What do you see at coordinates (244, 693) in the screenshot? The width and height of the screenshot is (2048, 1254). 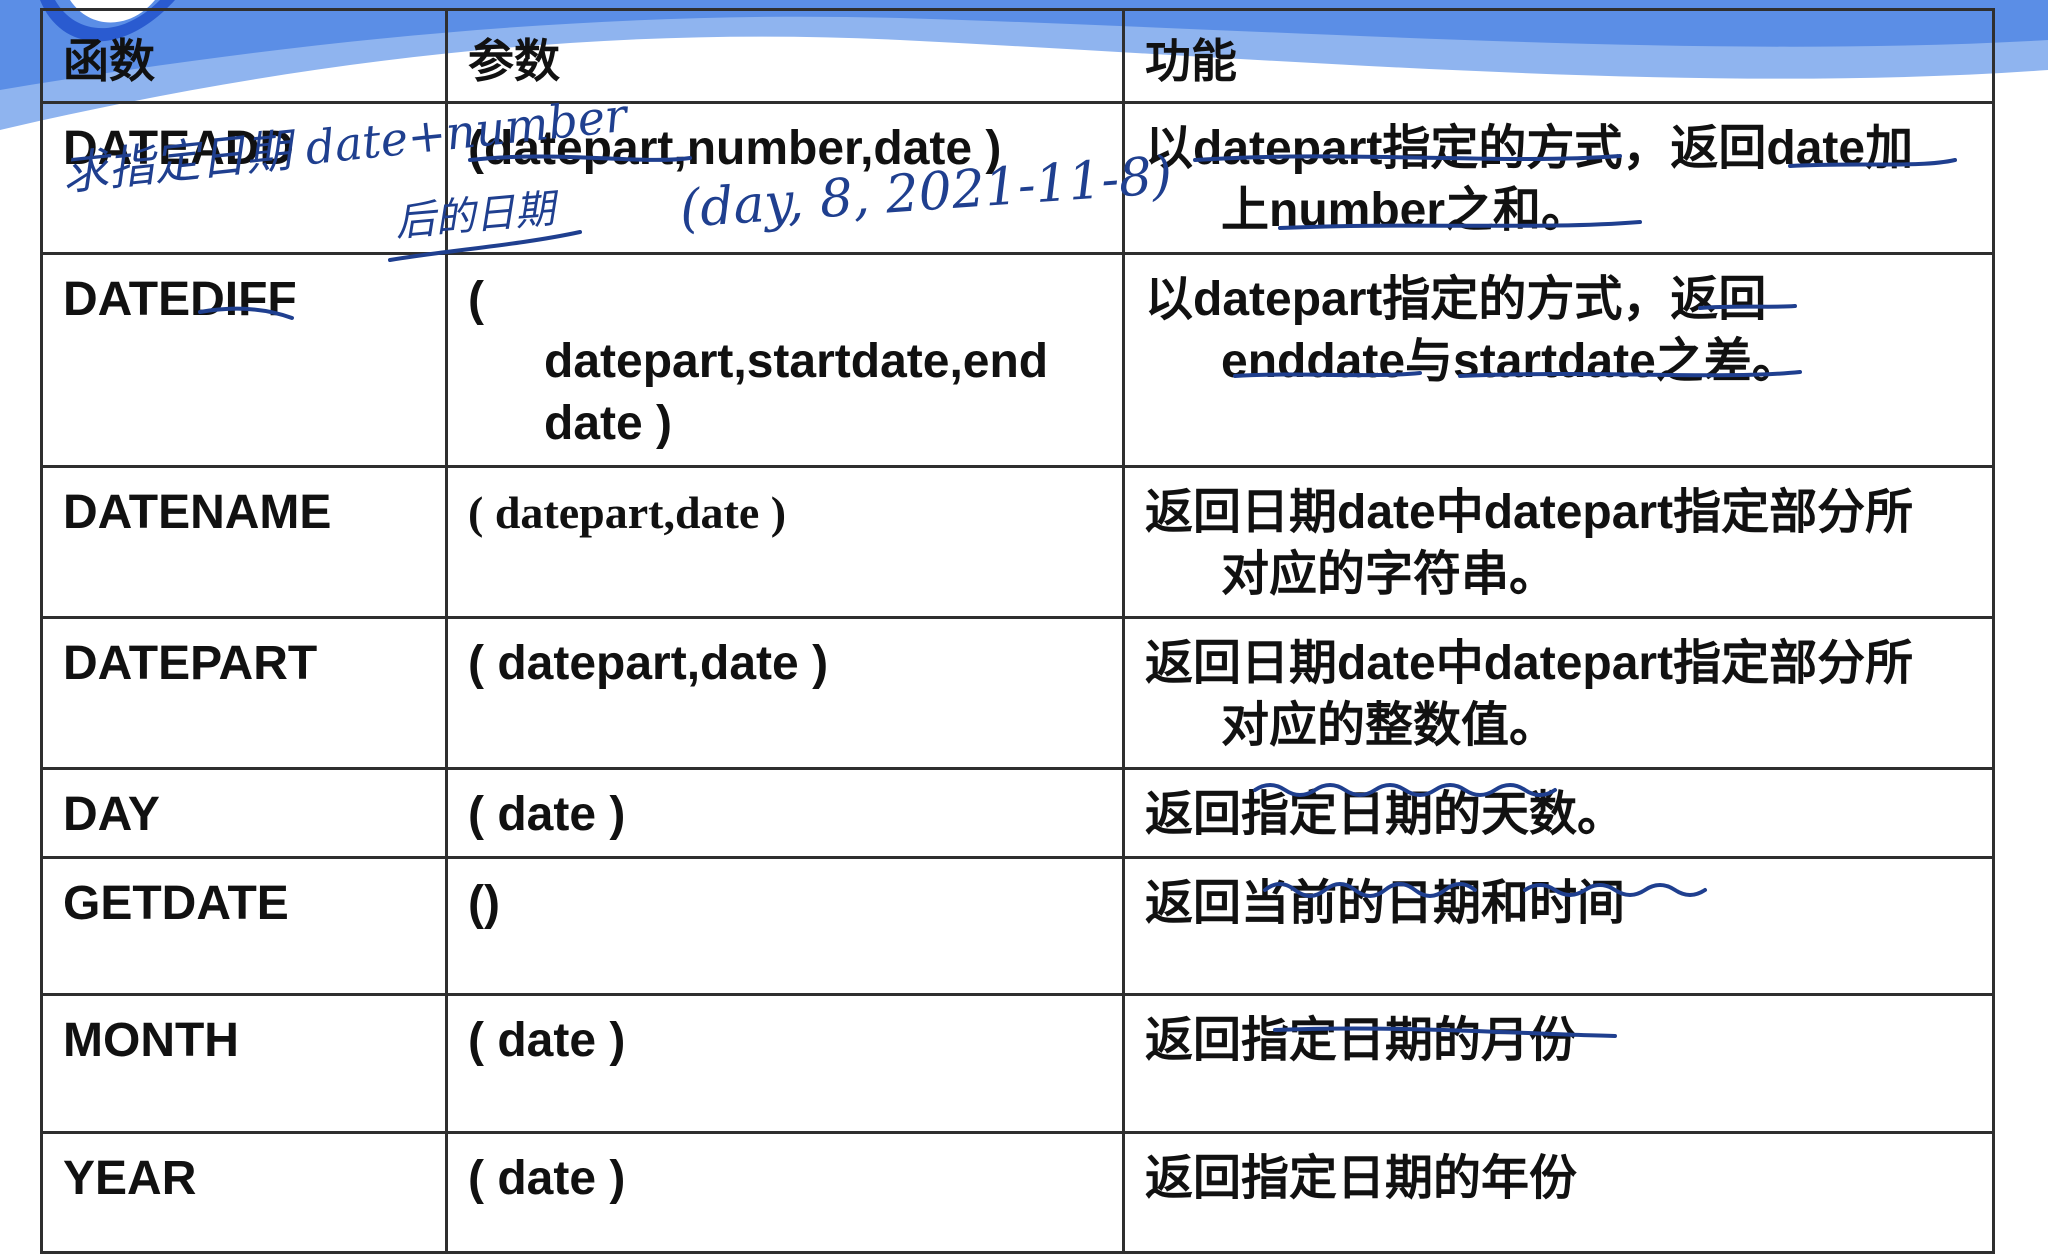 I see `function-name: DATEPART` at bounding box center [244, 693].